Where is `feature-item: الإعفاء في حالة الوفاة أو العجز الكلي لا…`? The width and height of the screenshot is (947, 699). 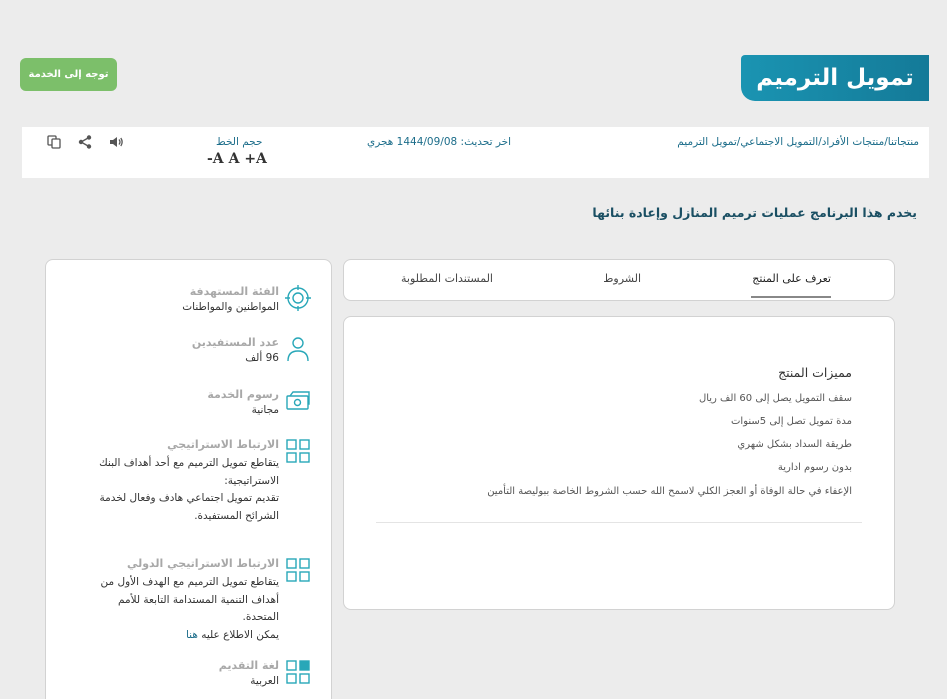
feature-item: الإعفاء في حالة الوفاة أو العجز الكلي لا… is located at coordinates (669, 491).